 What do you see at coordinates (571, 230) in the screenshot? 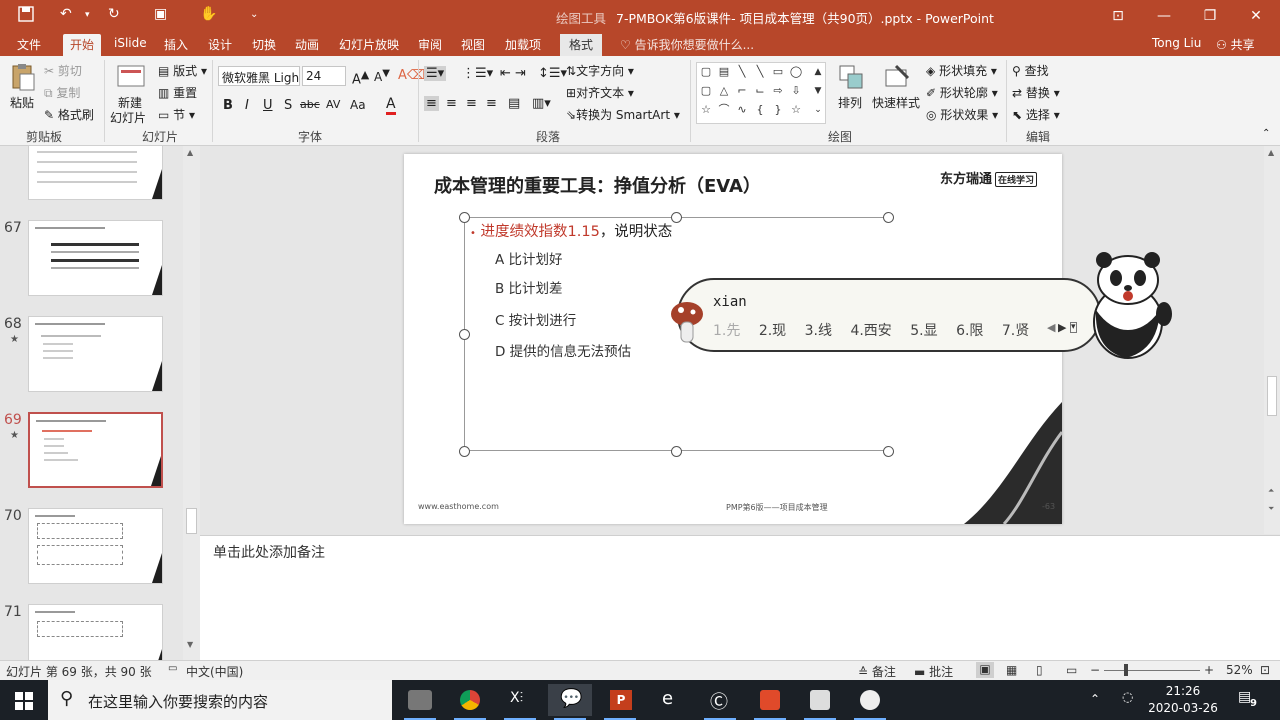
I see `question-bullet: • 进度绩效指数1.15，说明状态` at bounding box center [571, 230].